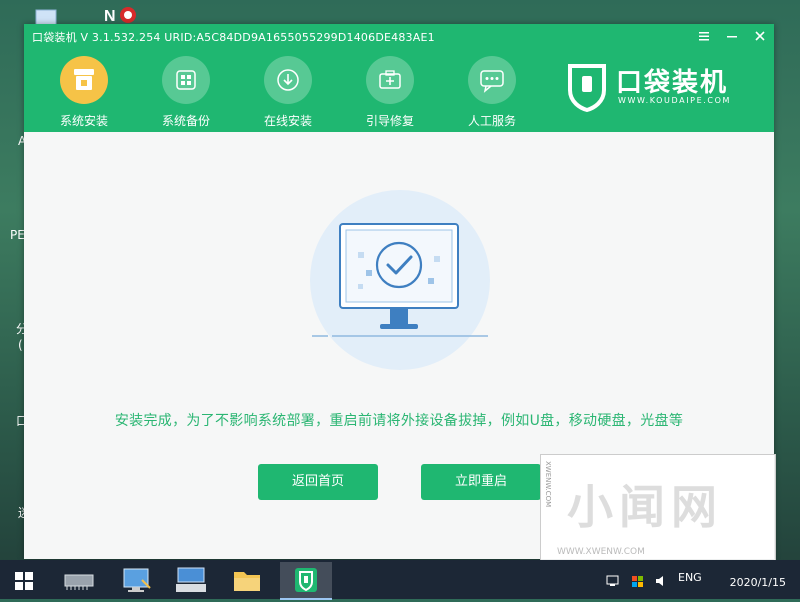  Describe the element at coordinates (760, 36) in the screenshot. I see `close-button` at that location.